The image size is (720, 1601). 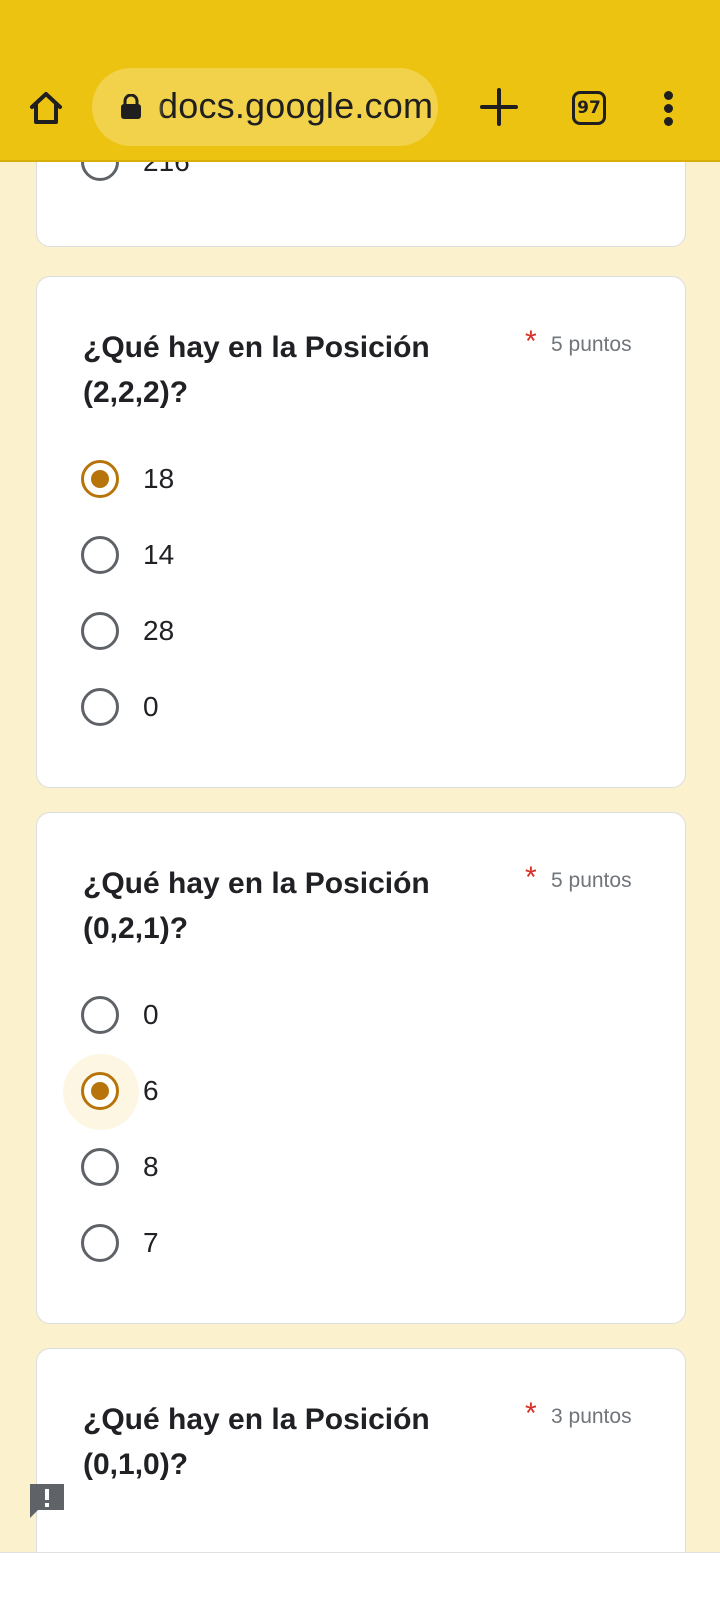 What do you see at coordinates (159, 630) in the screenshot?
I see `option-label: 28` at bounding box center [159, 630].